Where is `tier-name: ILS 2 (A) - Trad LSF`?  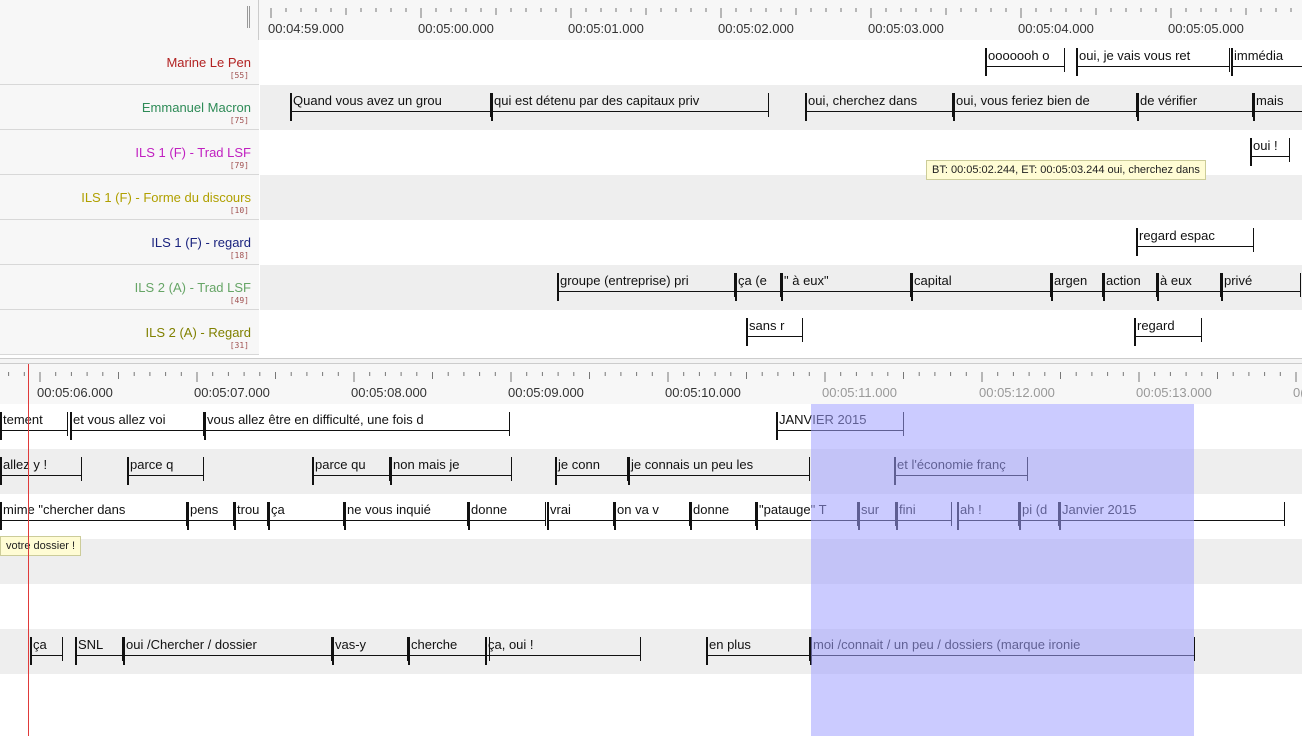 tier-name: ILS 2 (A) - Trad LSF is located at coordinates (192, 287).